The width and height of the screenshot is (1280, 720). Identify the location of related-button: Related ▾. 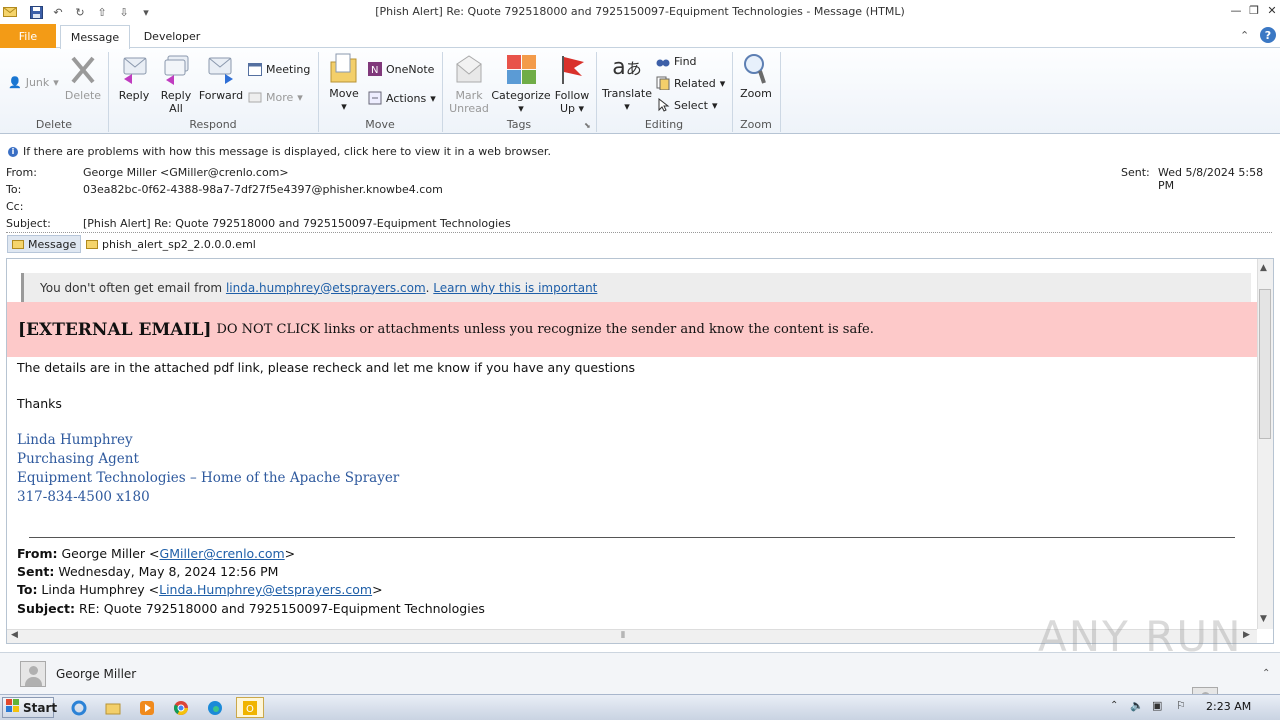
(690, 83).